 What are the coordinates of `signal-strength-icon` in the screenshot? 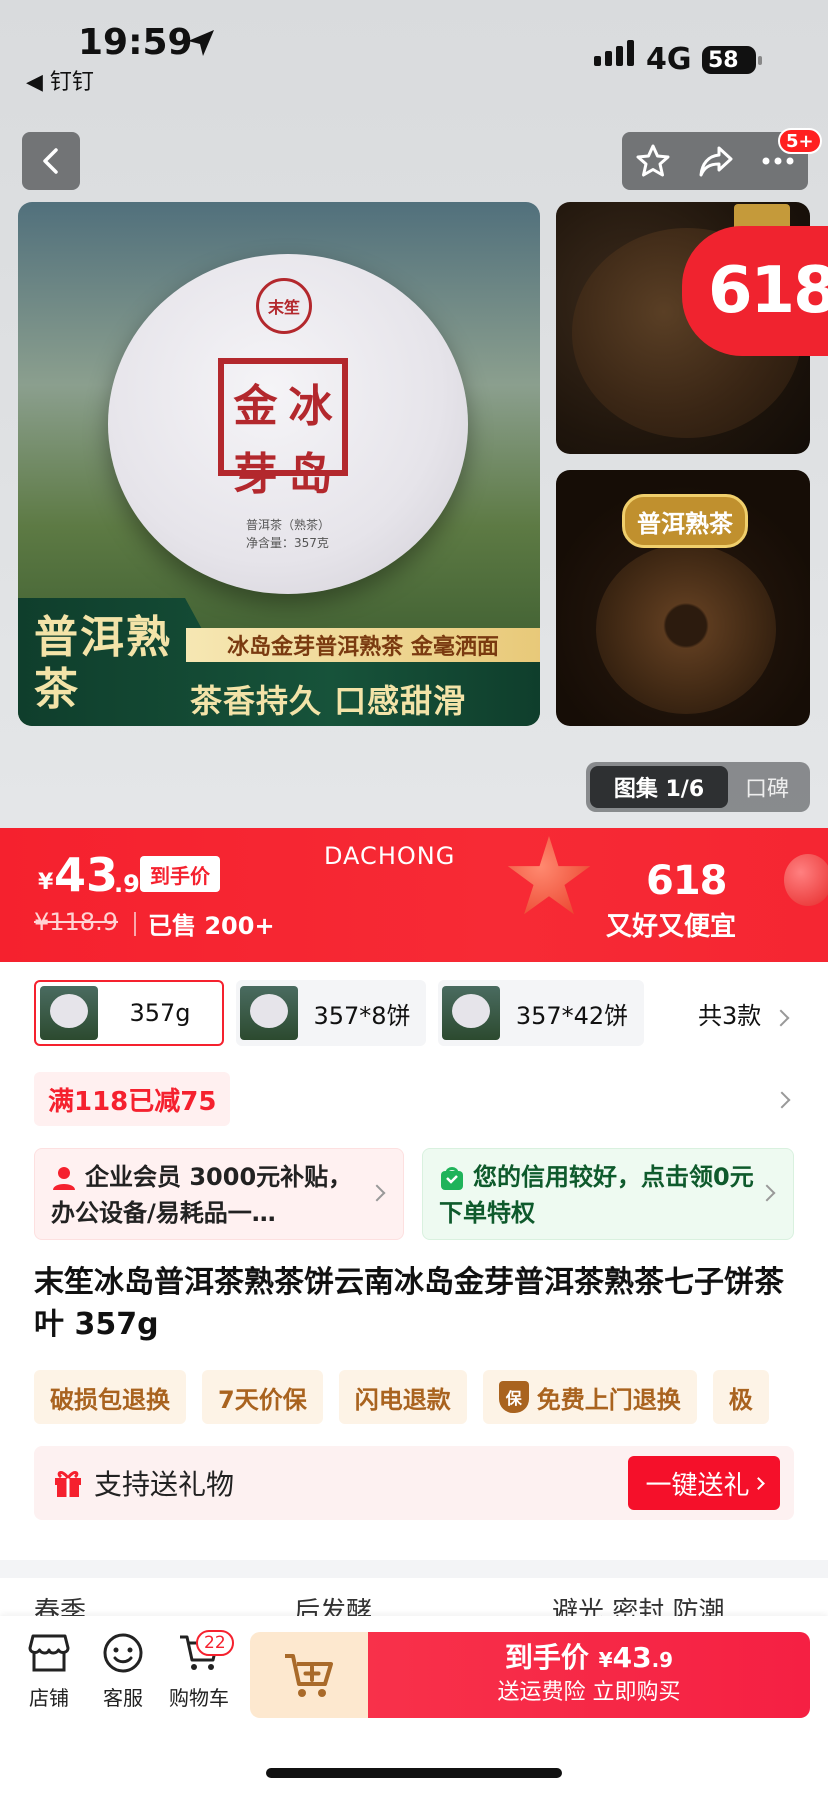 It's located at (614, 53).